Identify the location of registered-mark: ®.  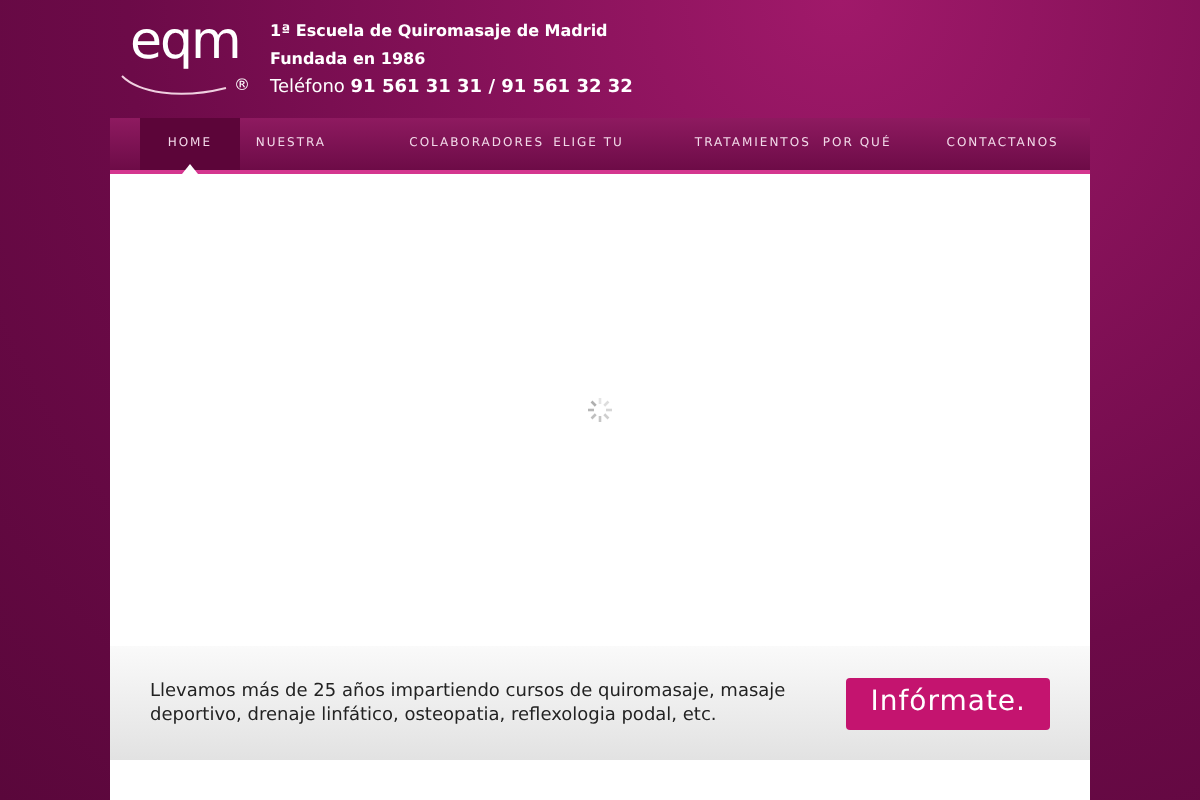
(242, 85).